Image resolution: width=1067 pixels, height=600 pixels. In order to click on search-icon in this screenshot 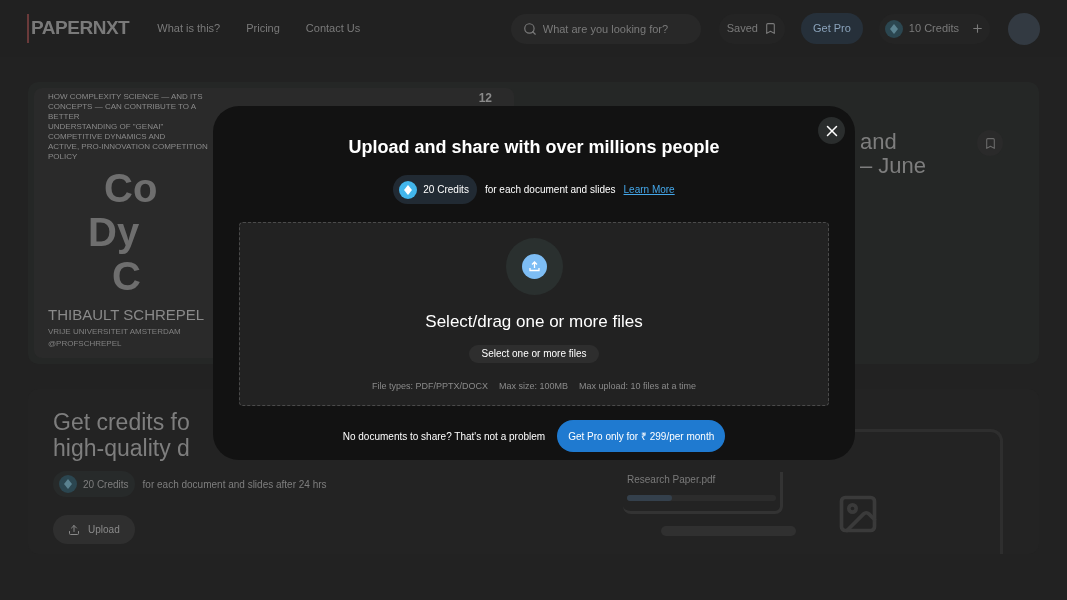, I will do `click(529, 28)`.